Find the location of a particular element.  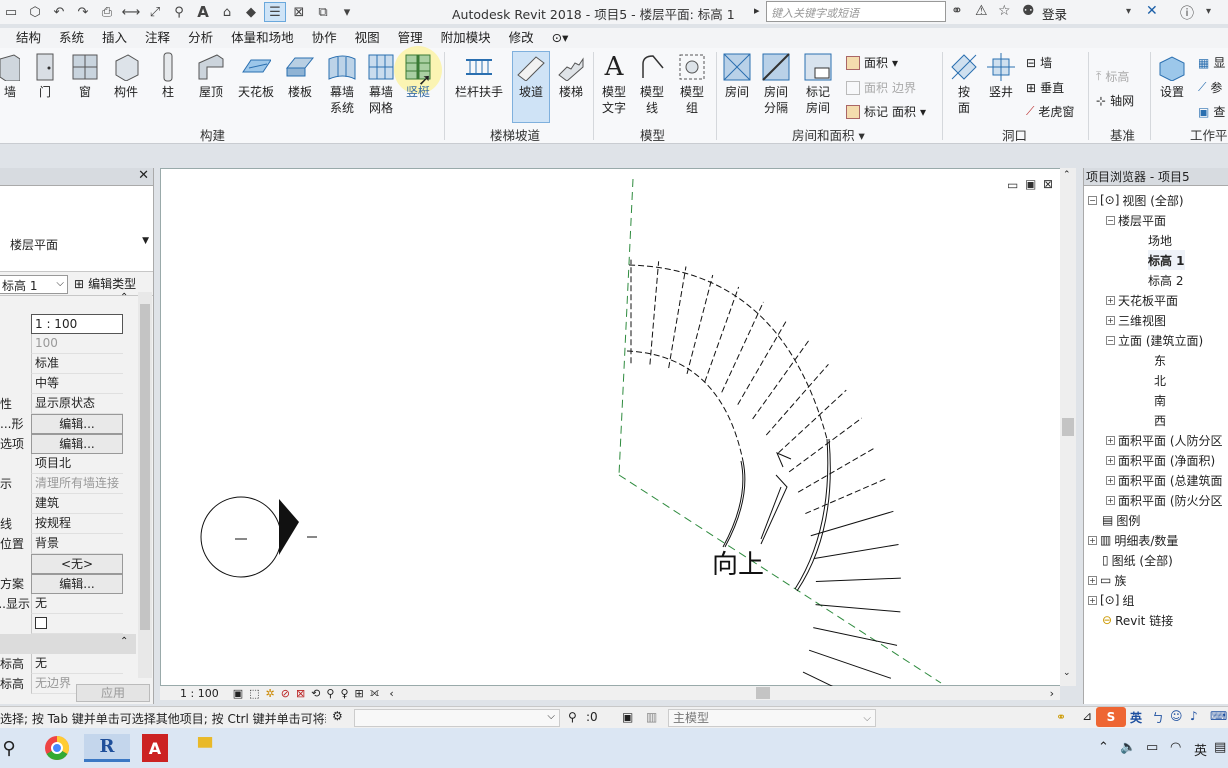

area-button: 面积 ▾ is located at coordinates (872, 62).